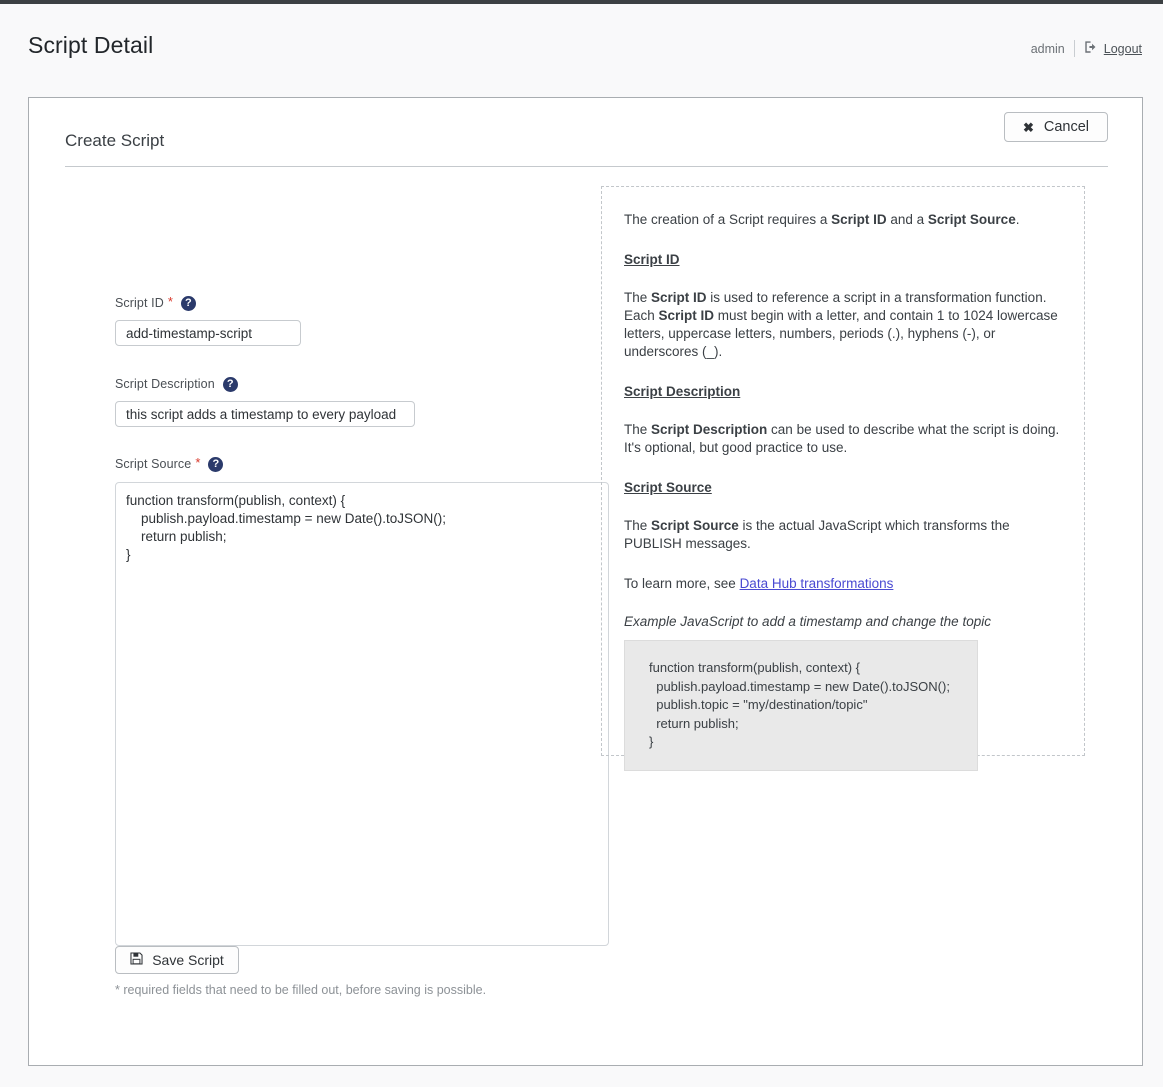 The image size is (1163, 1087). I want to click on info-script-id-bold-2: Script ID, so click(686, 315).